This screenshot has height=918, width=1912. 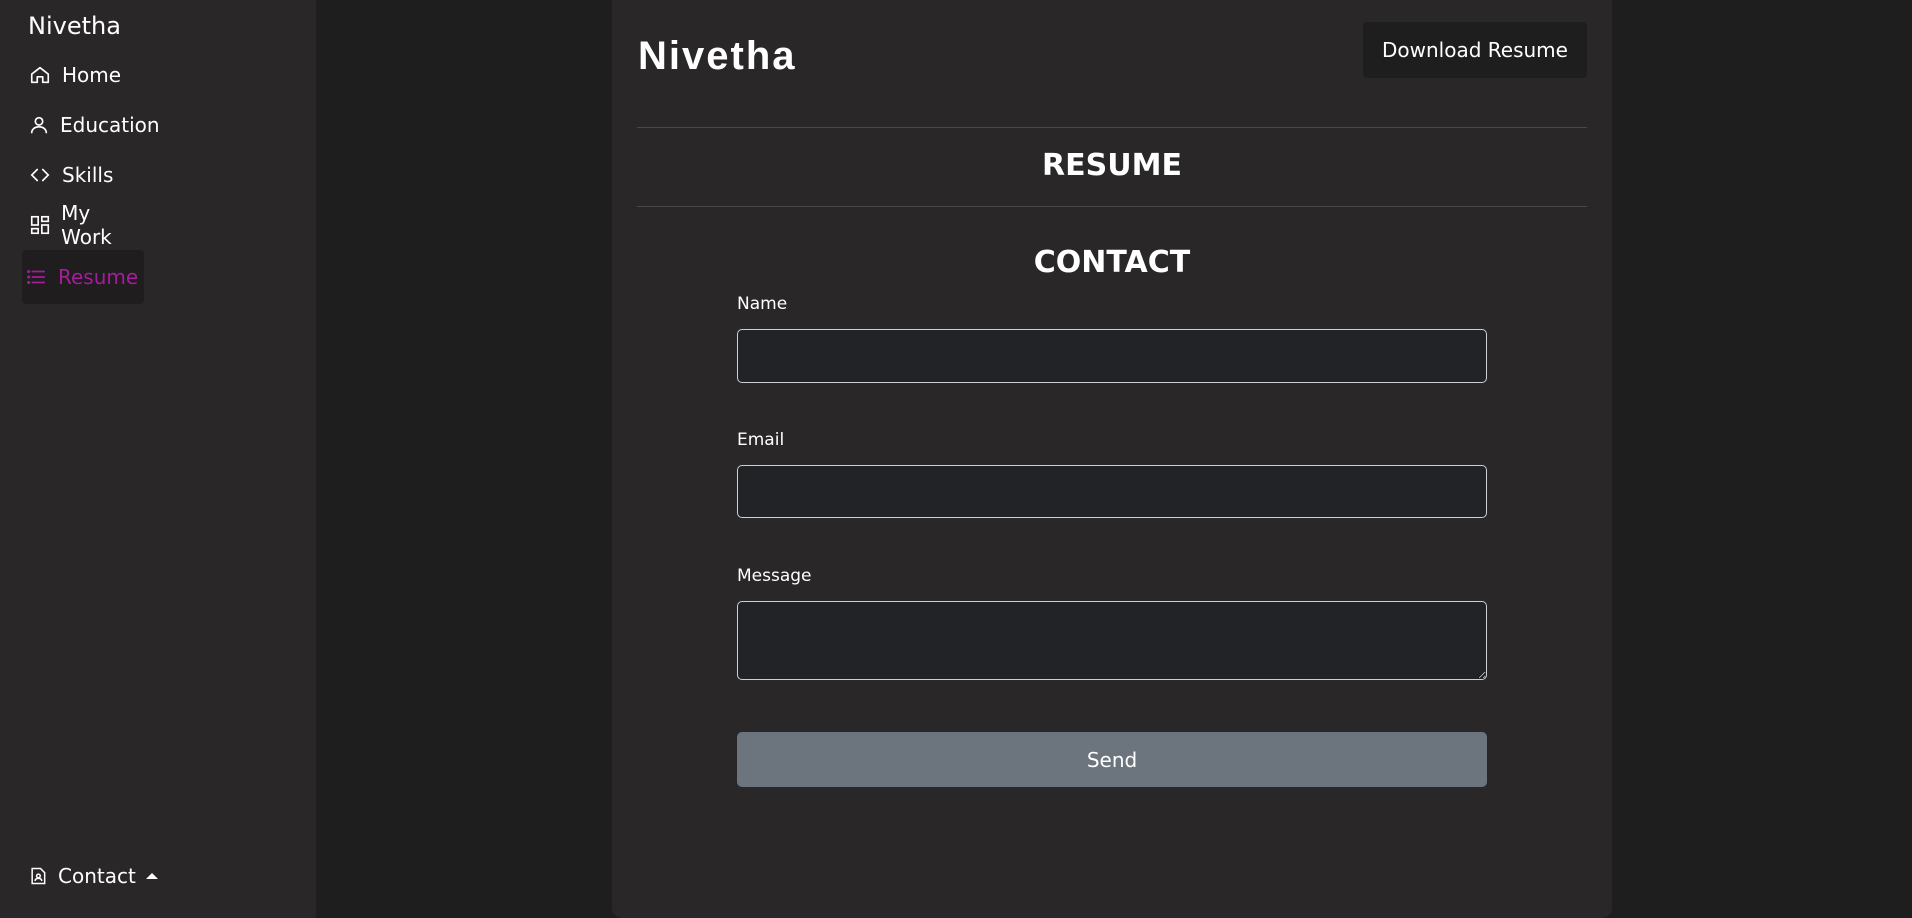 I want to click on sidebar-item-label: Skills, so click(x=88, y=175).